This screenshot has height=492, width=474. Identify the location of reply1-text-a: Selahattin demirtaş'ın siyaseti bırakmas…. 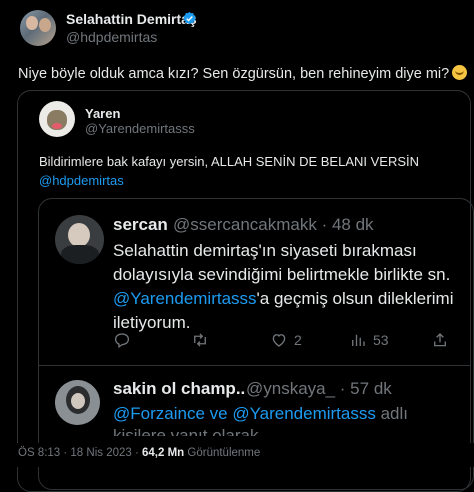
(282, 262).